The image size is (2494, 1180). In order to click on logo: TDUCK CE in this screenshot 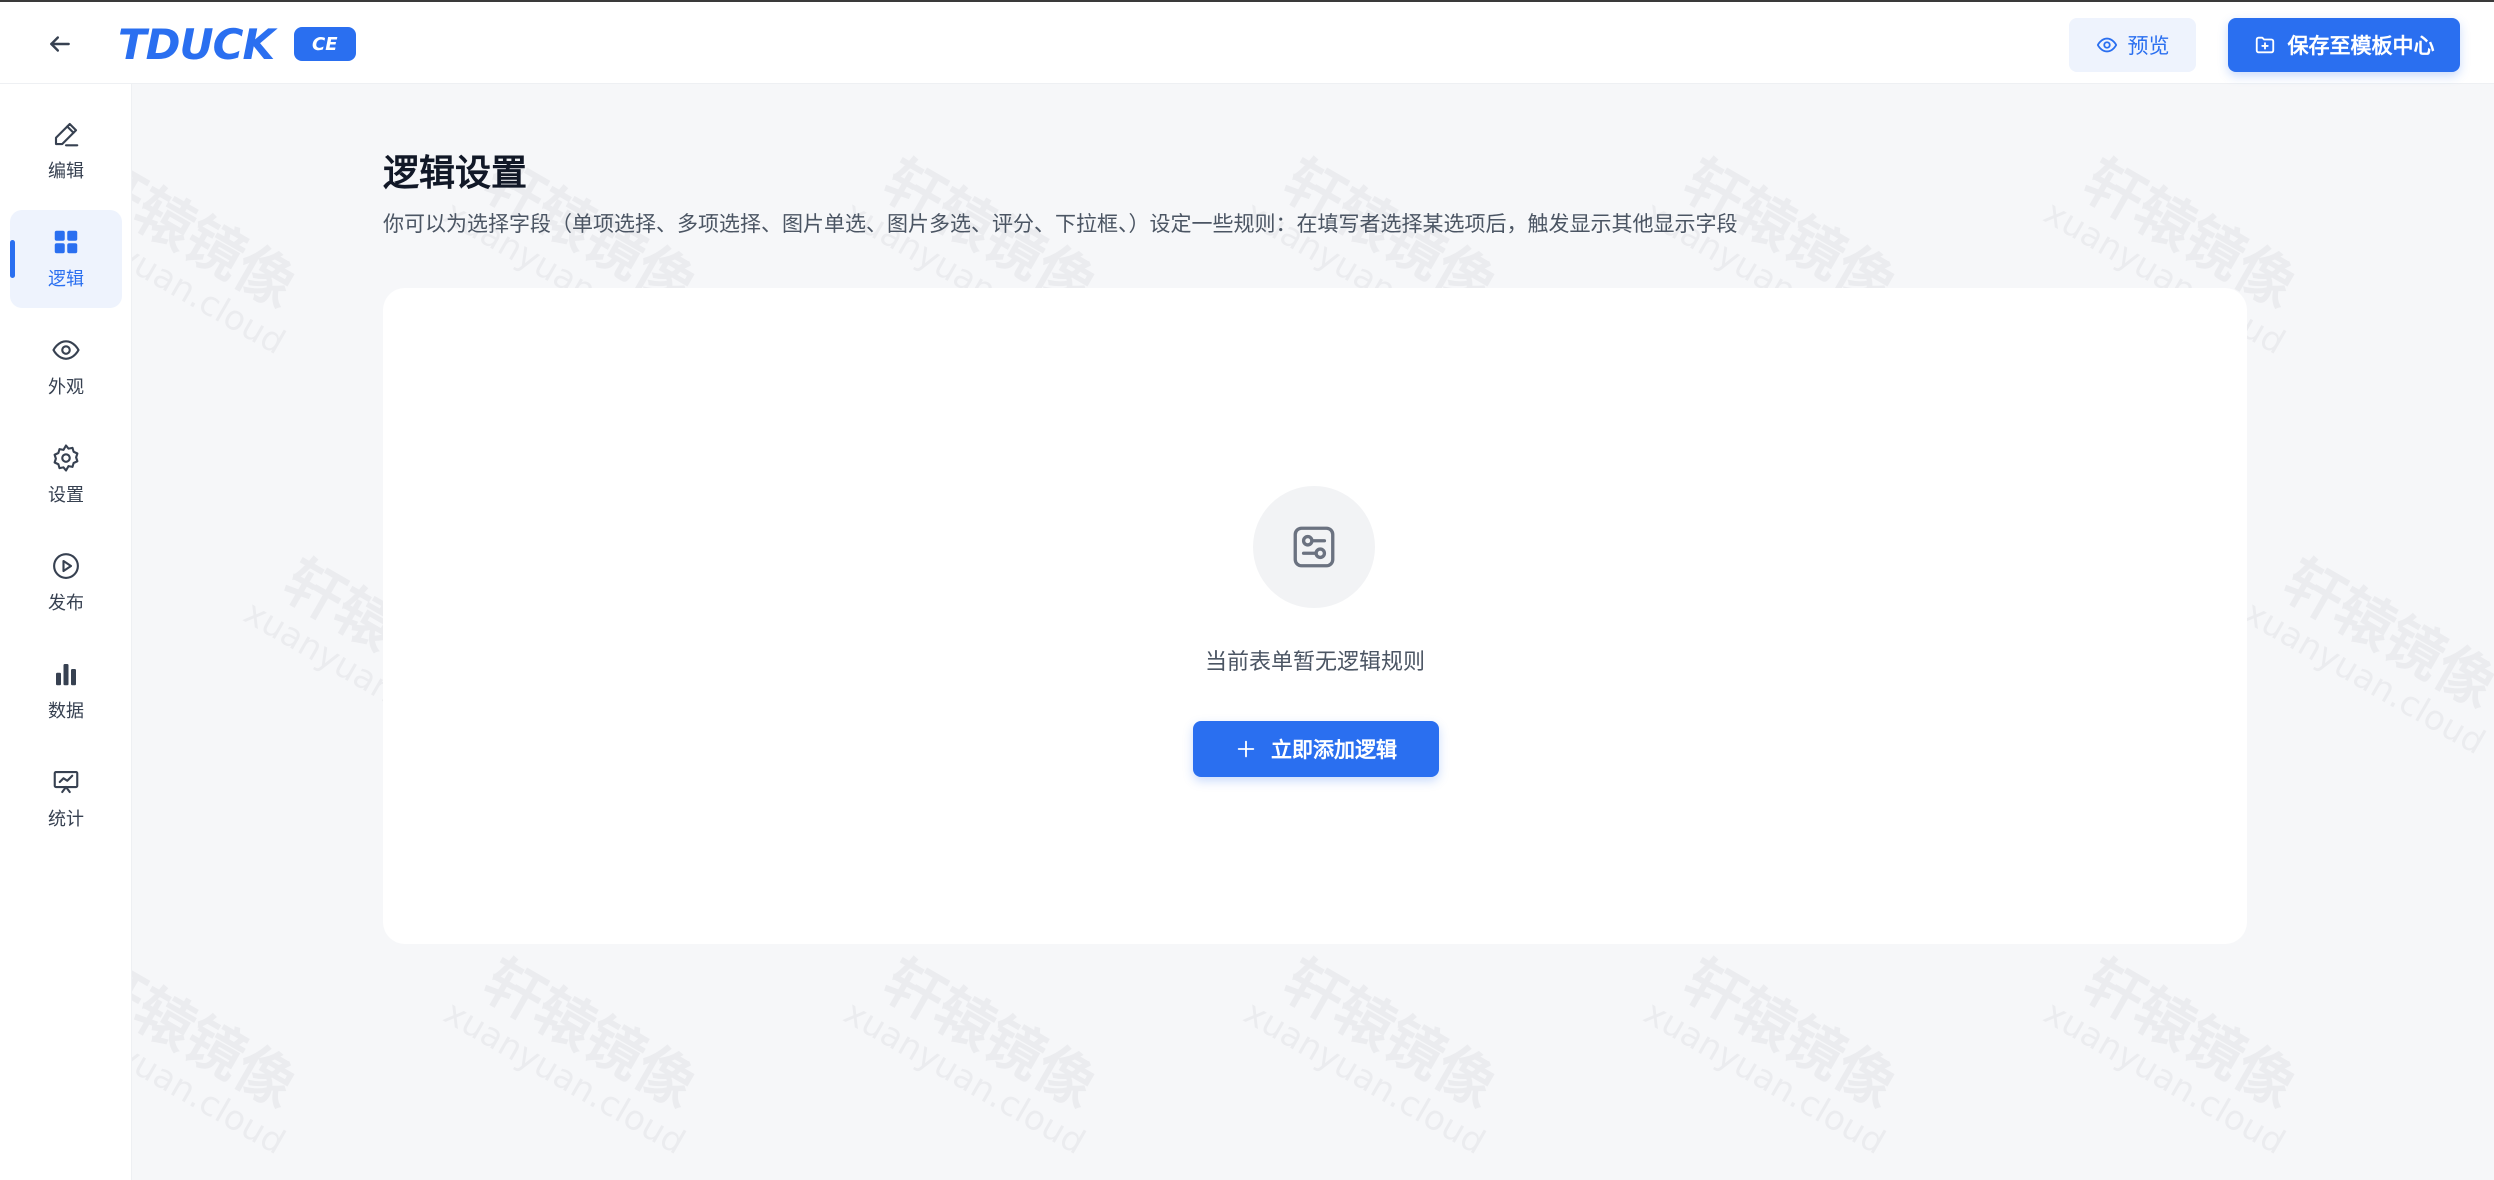, I will do `click(237, 44)`.